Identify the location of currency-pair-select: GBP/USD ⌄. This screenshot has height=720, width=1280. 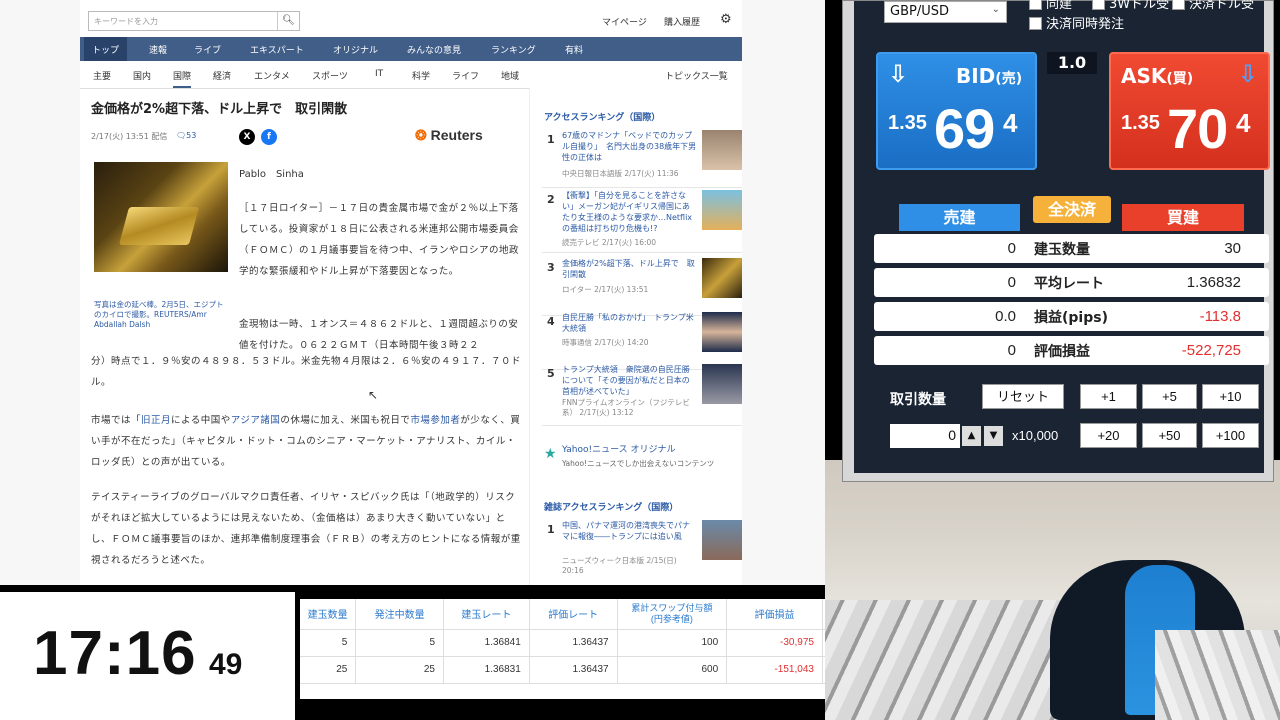
(945, 12).